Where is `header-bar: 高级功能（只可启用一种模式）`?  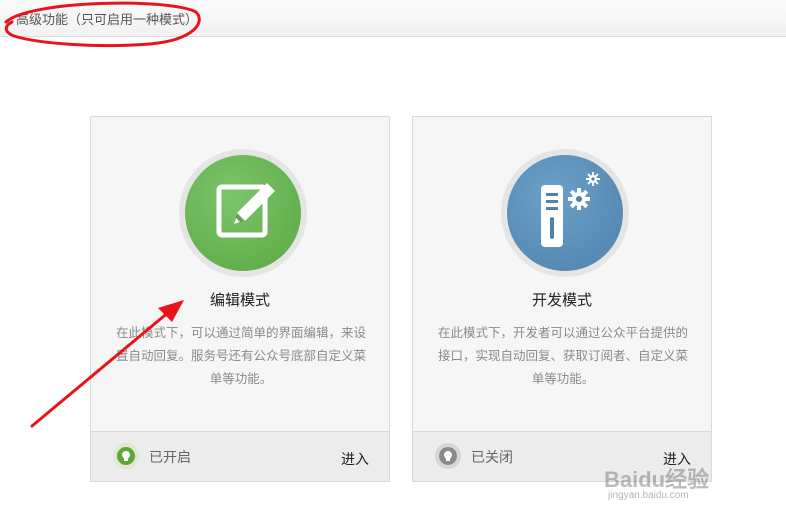 header-bar: 高级功能（只可启用一种模式） is located at coordinates (393, 18).